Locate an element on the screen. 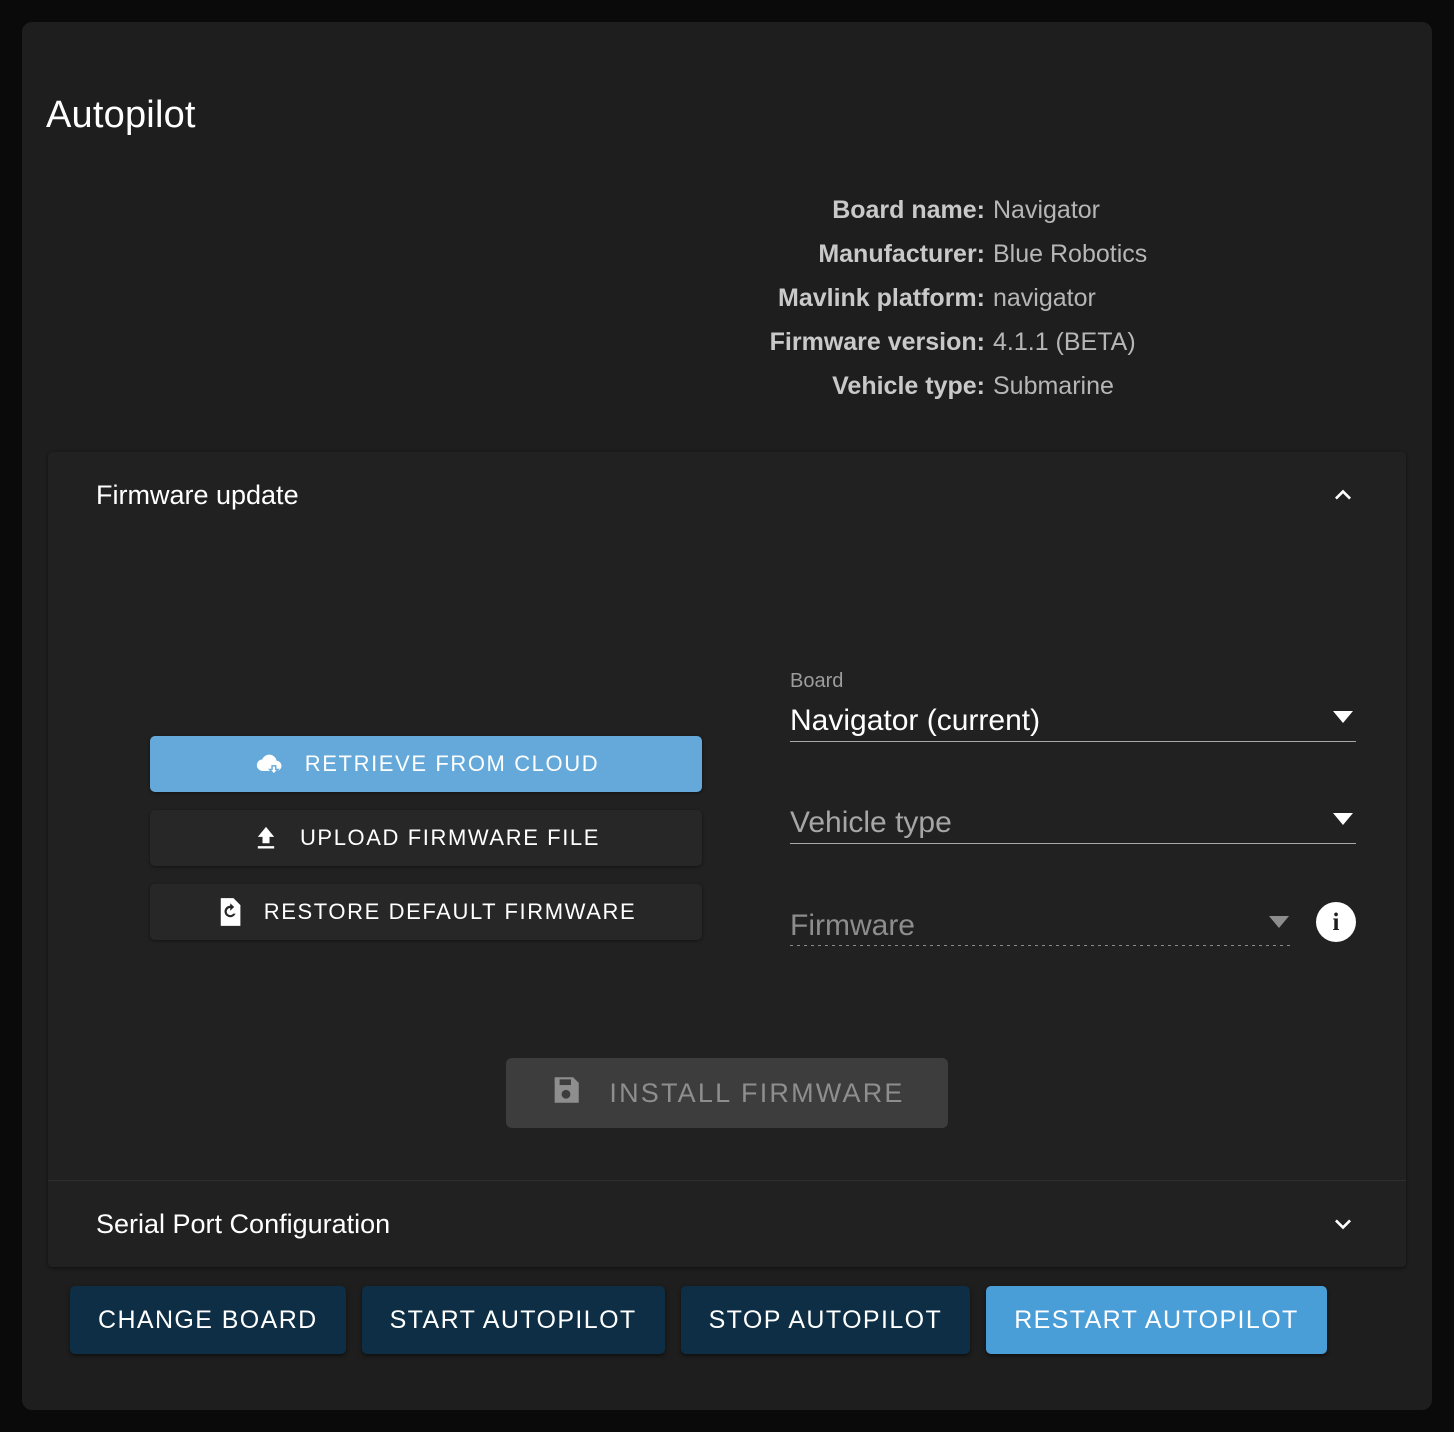  firmware-select-row: Firmware i is located at coordinates (1073, 922).